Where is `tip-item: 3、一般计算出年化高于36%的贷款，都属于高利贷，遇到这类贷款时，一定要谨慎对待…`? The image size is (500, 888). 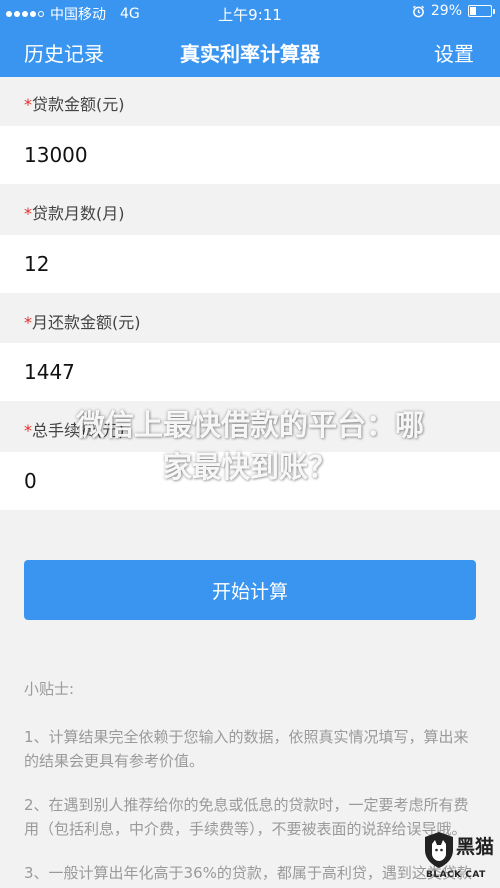 tip-item: 3、一般计算出年化高于36%的贷款，都属于高利贷，遇到这类贷款时，一定要谨慎对待… is located at coordinates (248, 873).